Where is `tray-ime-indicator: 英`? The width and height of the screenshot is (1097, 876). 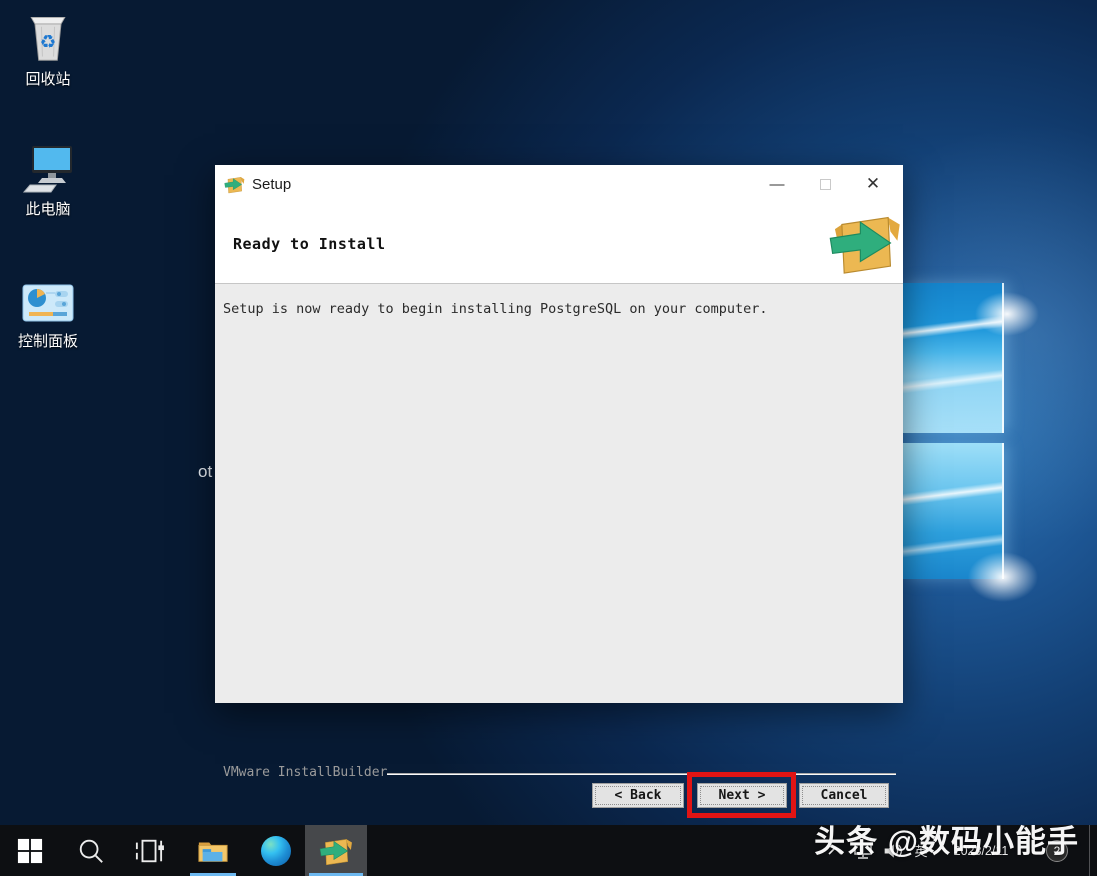
tray-ime-indicator: 英 is located at coordinates (921, 850).